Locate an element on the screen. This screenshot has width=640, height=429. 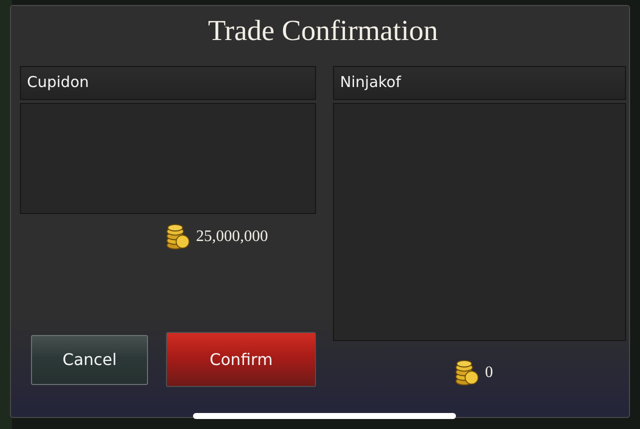
dialog-title: Trade Confirmation is located at coordinates (323, 31).